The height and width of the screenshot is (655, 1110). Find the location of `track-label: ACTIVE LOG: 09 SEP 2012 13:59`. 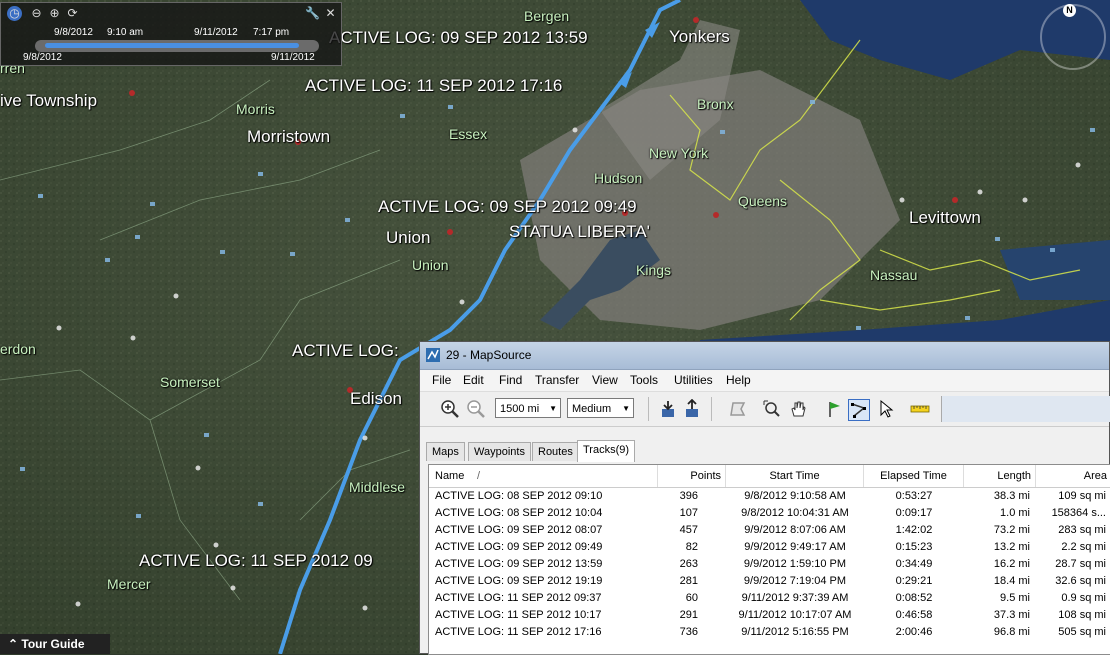

track-label: ACTIVE LOG: 09 SEP 2012 13:59 is located at coordinates (458, 38).